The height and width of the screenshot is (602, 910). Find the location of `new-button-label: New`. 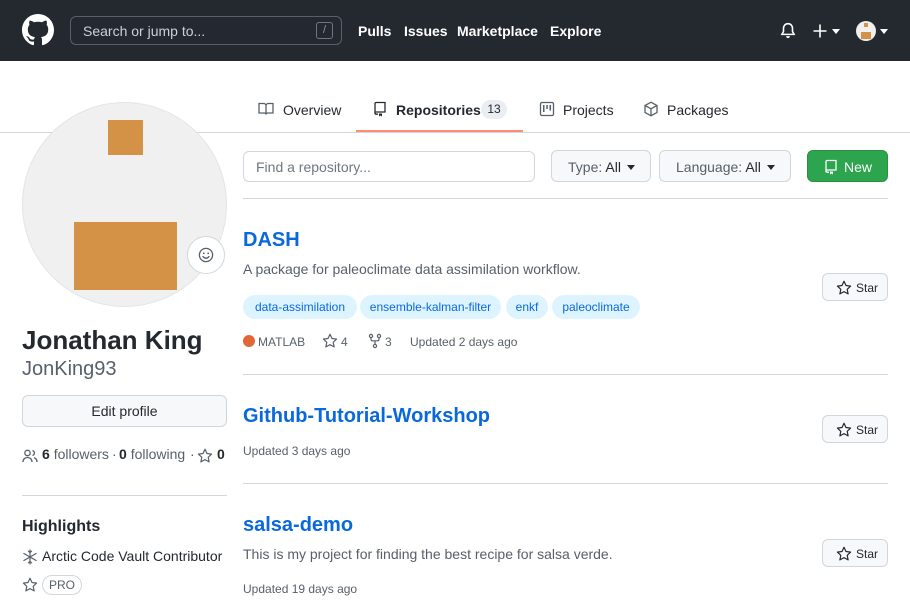

new-button-label: New is located at coordinates (858, 167).